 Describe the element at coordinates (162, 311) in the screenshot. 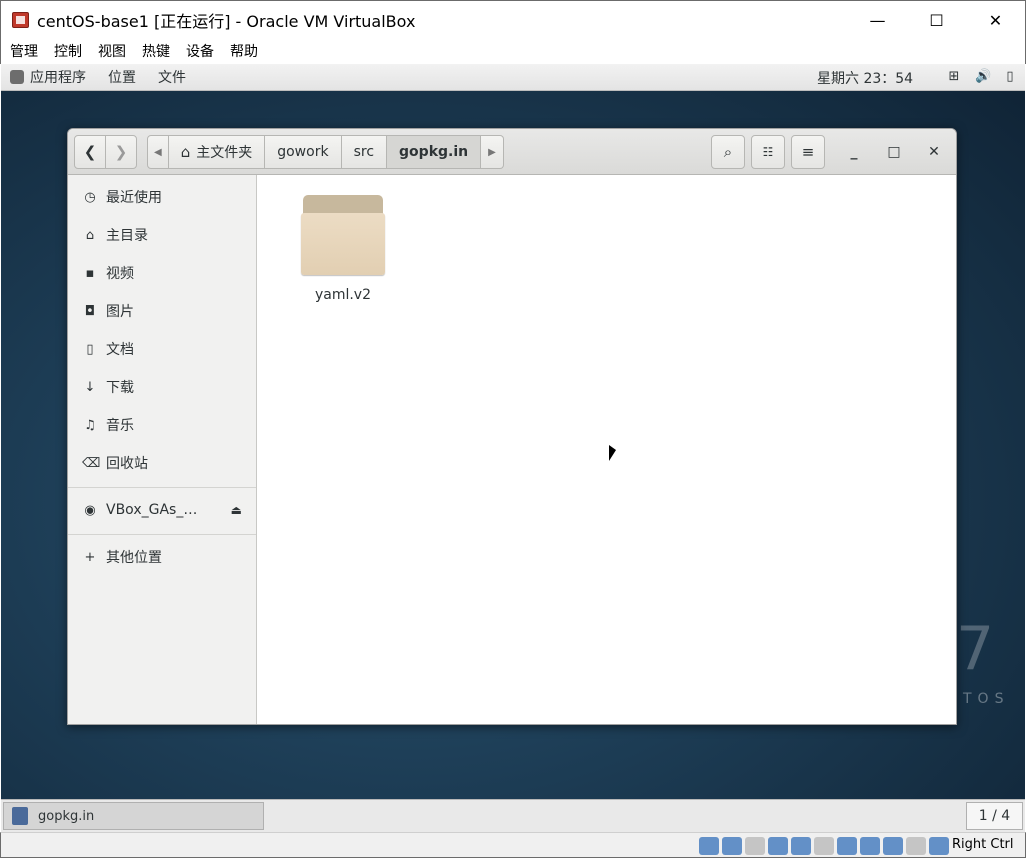

I see `sidebar-item-pictures: ◘ 图片` at that location.